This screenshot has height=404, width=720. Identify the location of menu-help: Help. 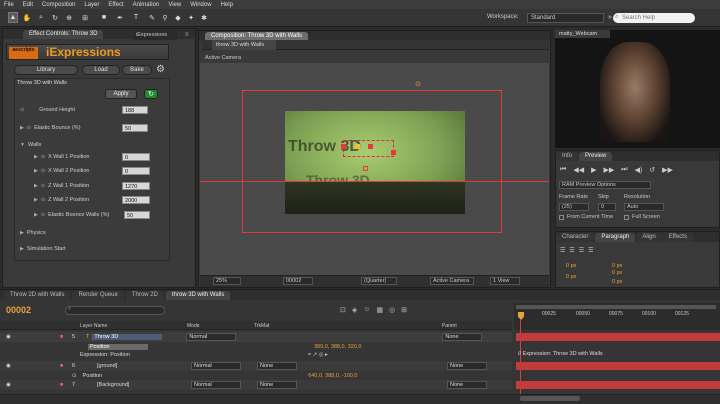
(227, 5).